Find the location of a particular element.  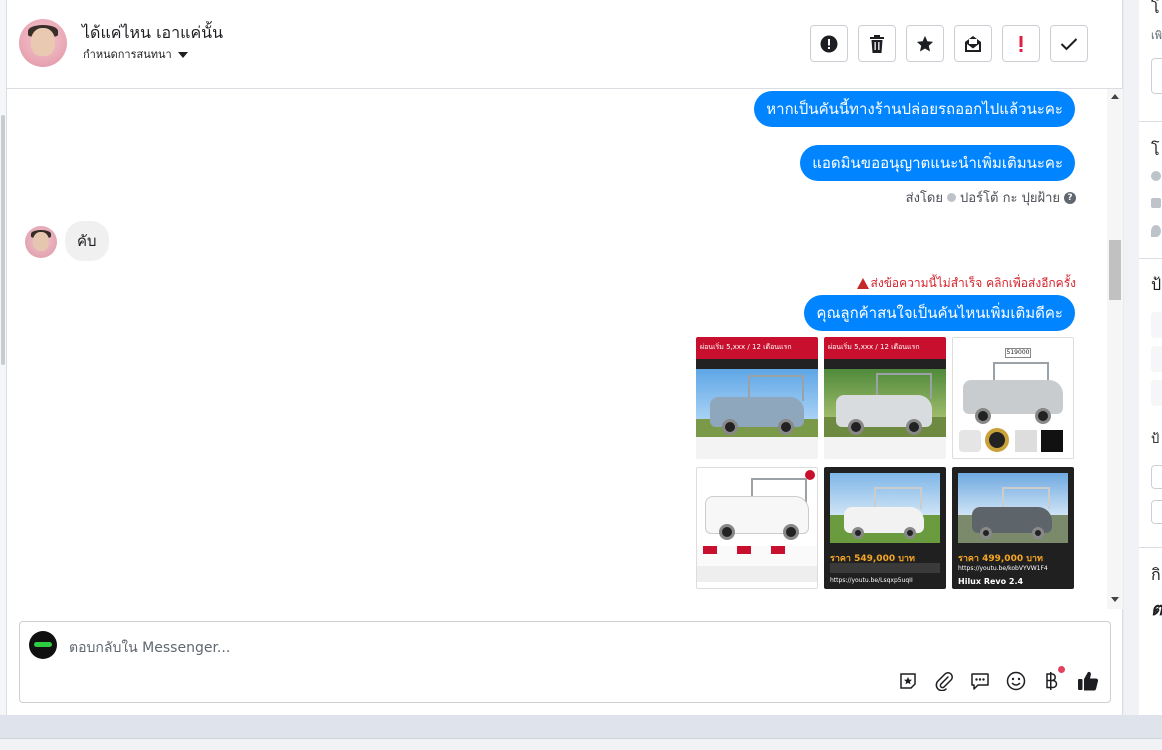

help-icon: ? is located at coordinates (1070, 197).